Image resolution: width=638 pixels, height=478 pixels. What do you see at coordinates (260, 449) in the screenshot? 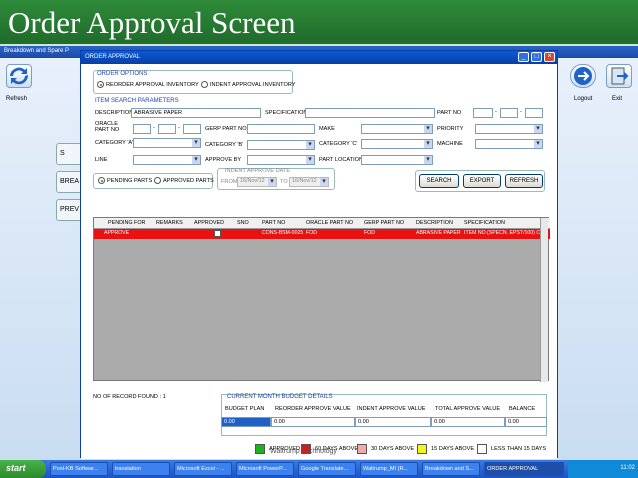
I see `legend-swatch-approved` at bounding box center [260, 449].